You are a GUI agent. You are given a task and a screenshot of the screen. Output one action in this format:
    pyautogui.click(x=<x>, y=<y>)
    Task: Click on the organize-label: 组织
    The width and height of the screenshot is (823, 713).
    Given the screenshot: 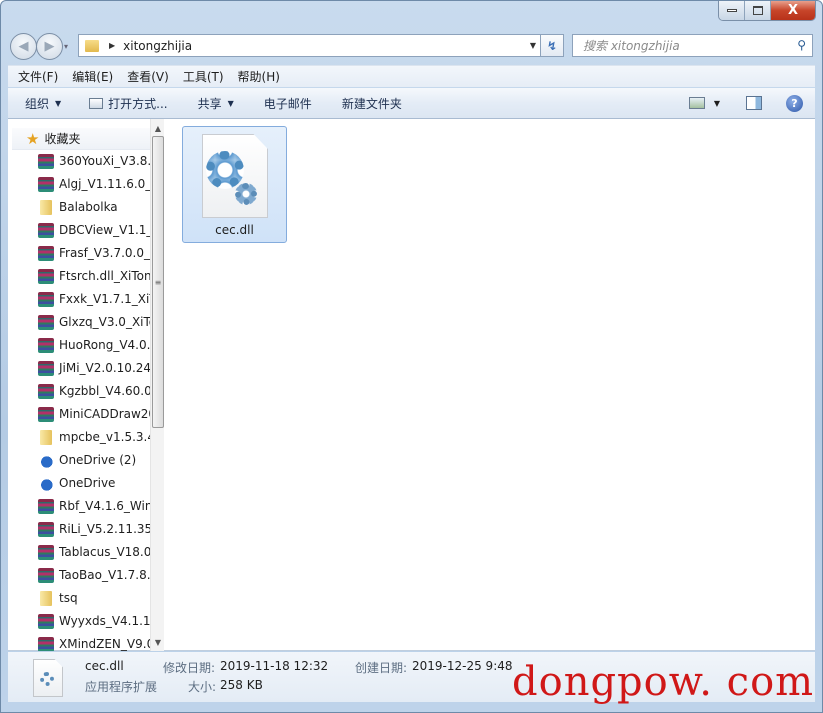 What is the action you would take?
    pyautogui.click(x=37, y=103)
    